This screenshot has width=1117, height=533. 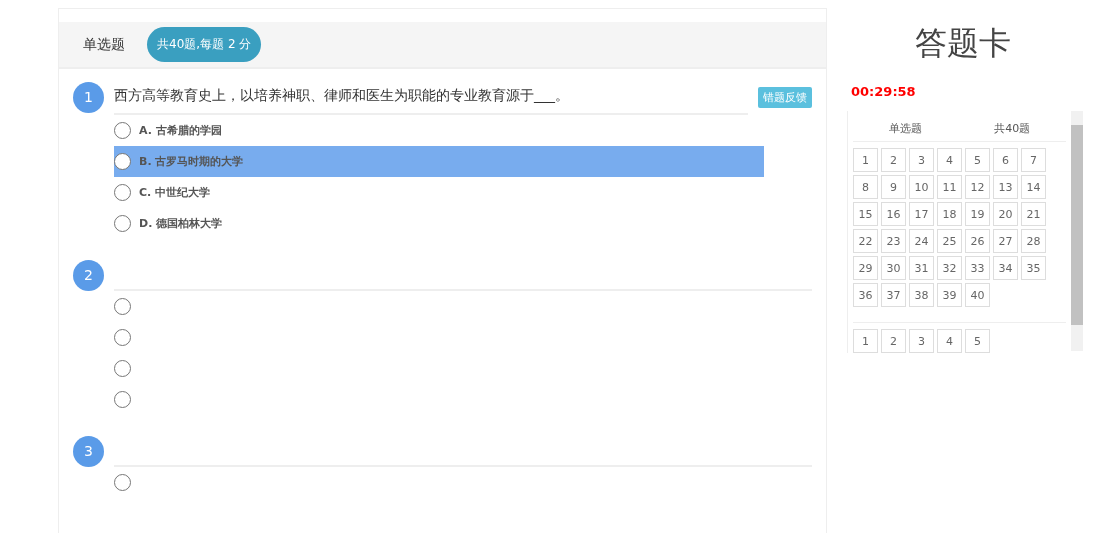 I want to click on question-text: 西方高等教育史上，以培养神职、律师和医生为职能的专业教育源于___。, so click(x=431, y=97).